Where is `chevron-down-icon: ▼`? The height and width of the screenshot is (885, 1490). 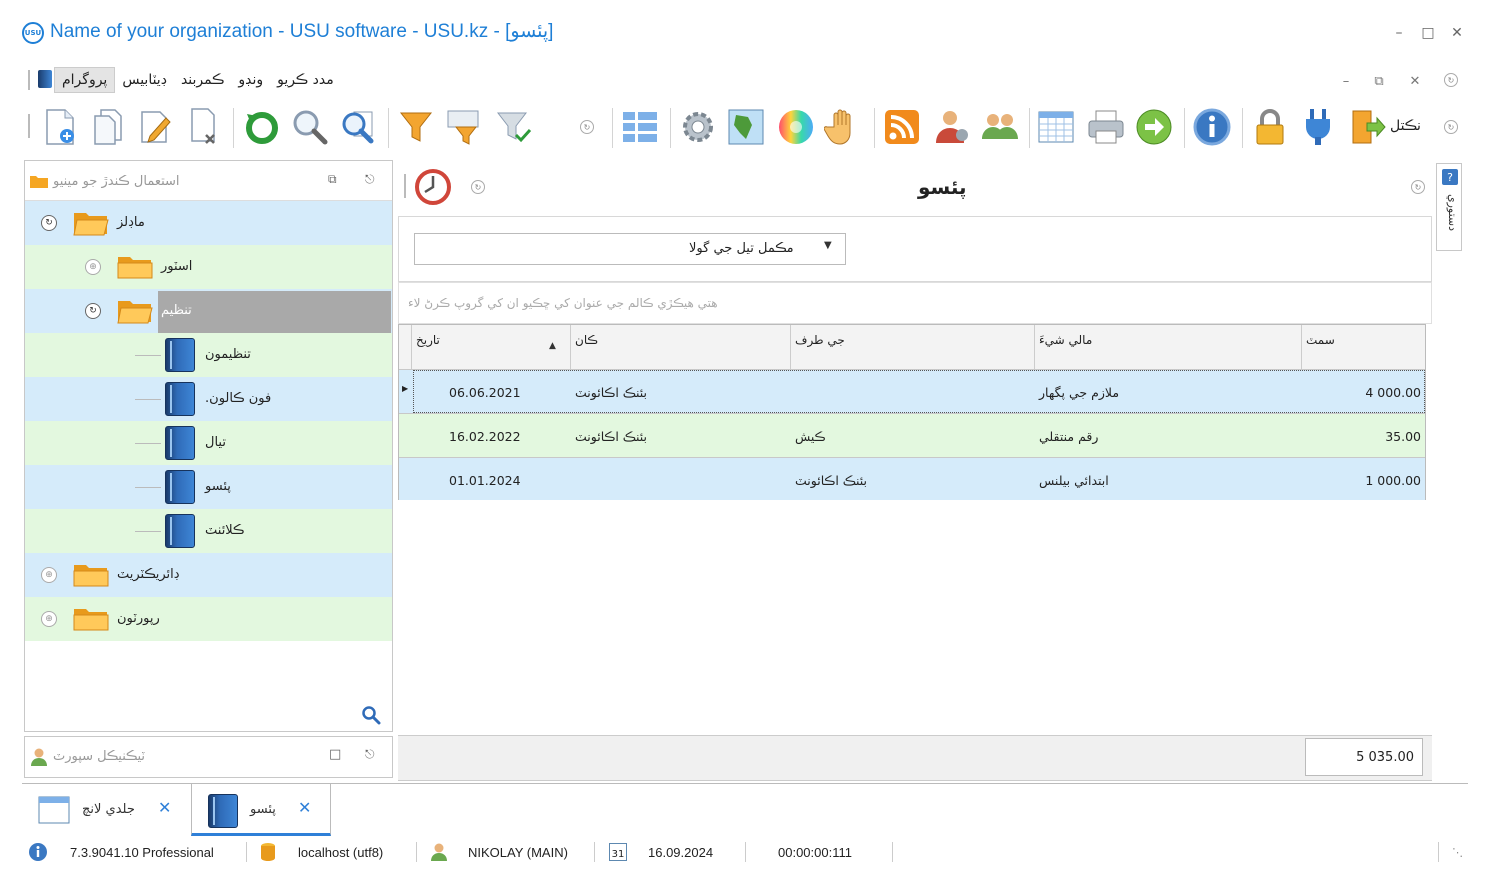
chevron-down-icon: ▼ is located at coordinates (828, 245).